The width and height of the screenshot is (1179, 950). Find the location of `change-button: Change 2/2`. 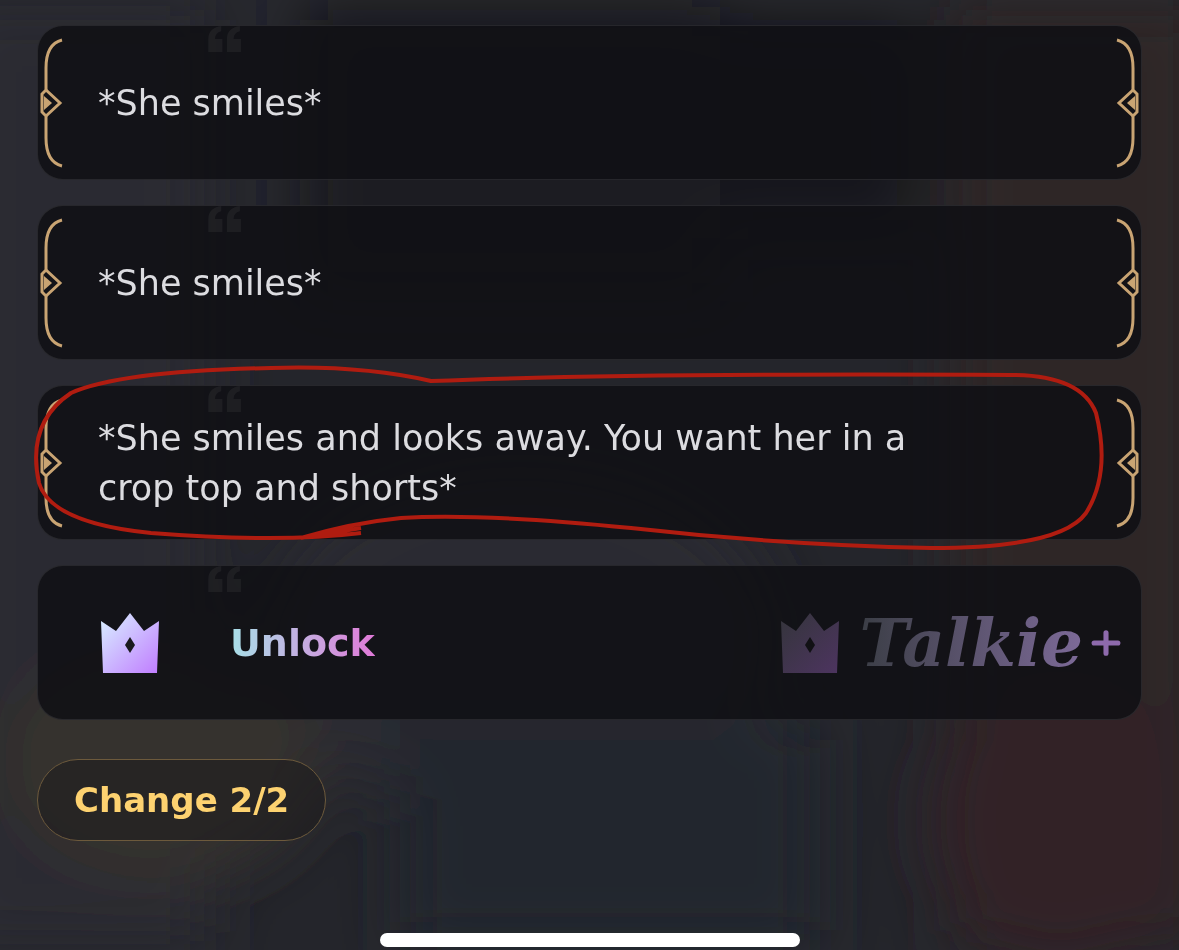

change-button: Change 2/2 is located at coordinates (182, 800).